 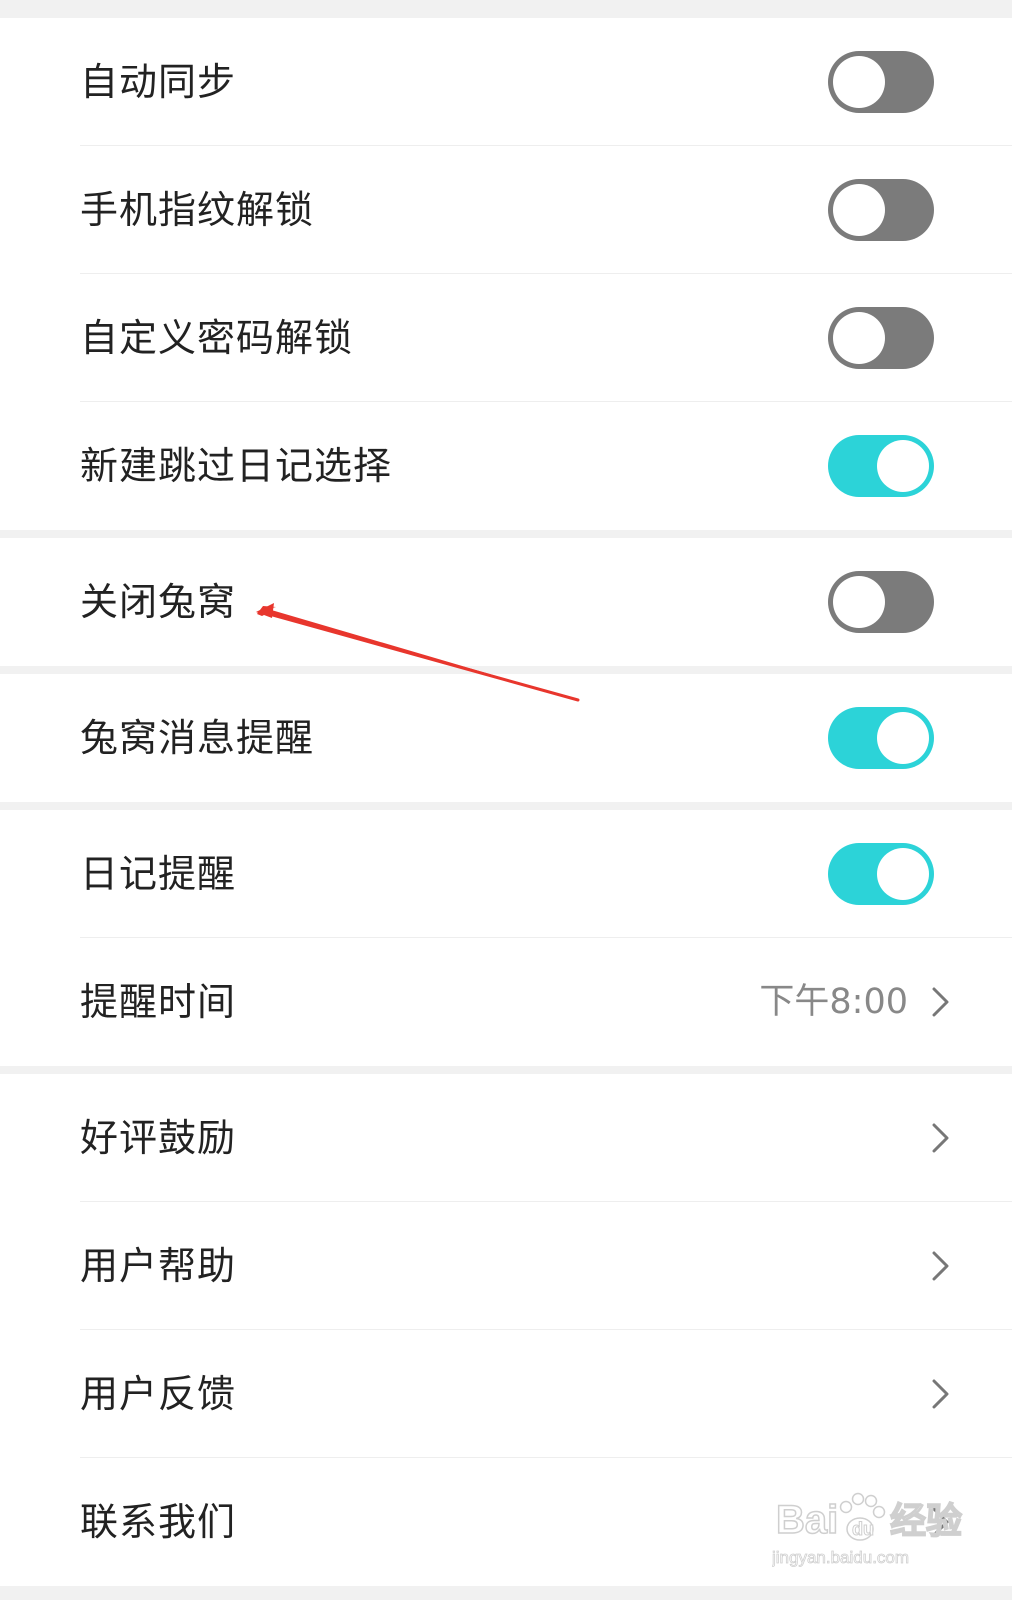 I want to click on settings-group-burrow-notify: 兔窝消息提醒, so click(x=506, y=738).